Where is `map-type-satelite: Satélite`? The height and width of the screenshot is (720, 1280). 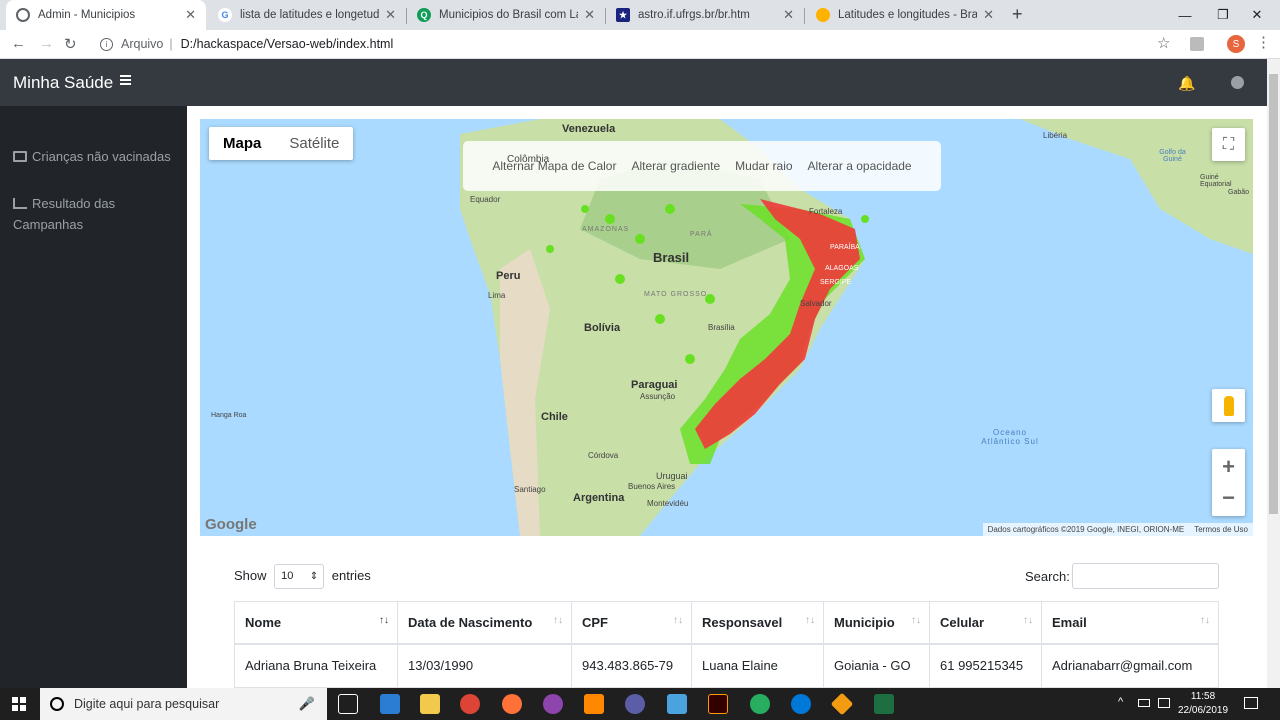 map-type-satelite: Satélite is located at coordinates (314, 143).